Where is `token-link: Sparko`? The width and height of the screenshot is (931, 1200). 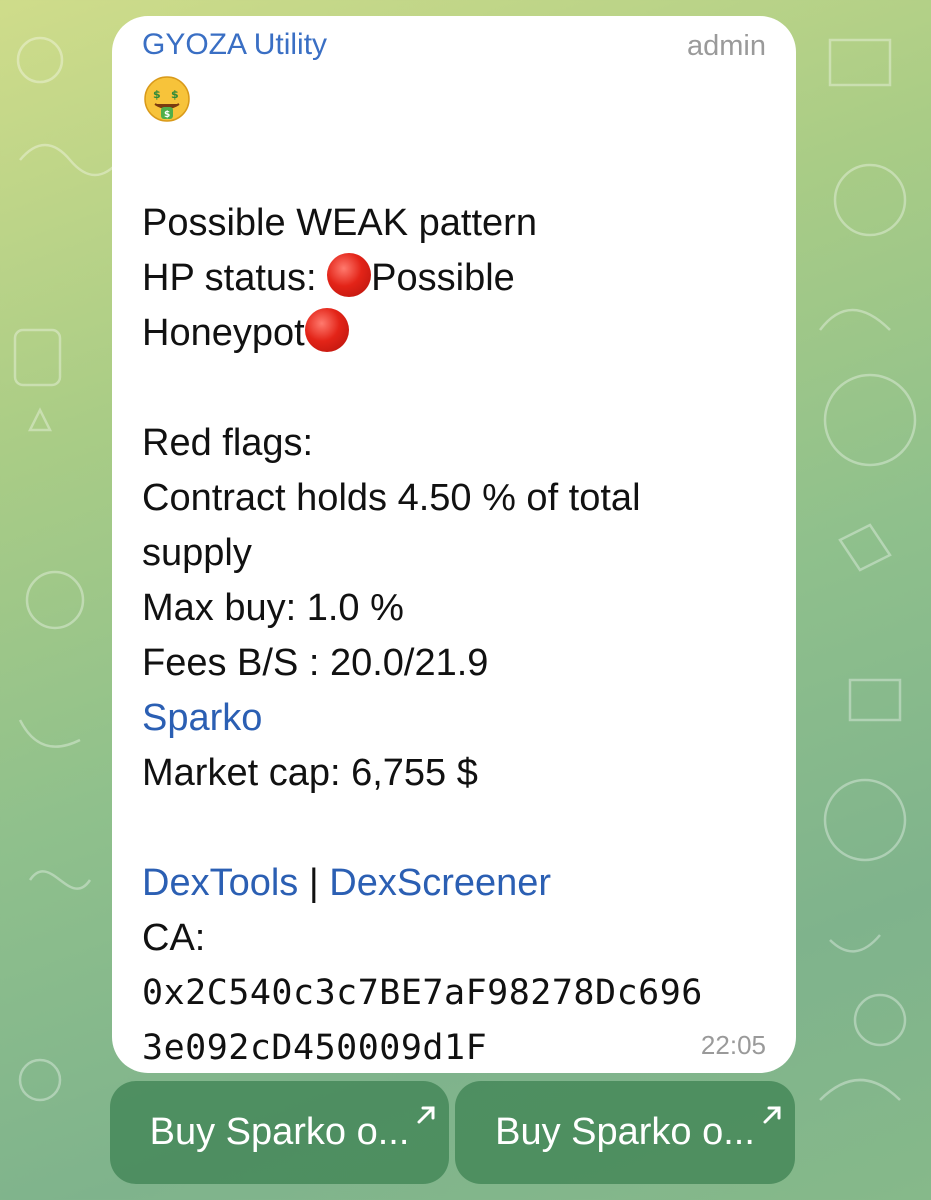
token-link: Sparko is located at coordinates (457, 718).